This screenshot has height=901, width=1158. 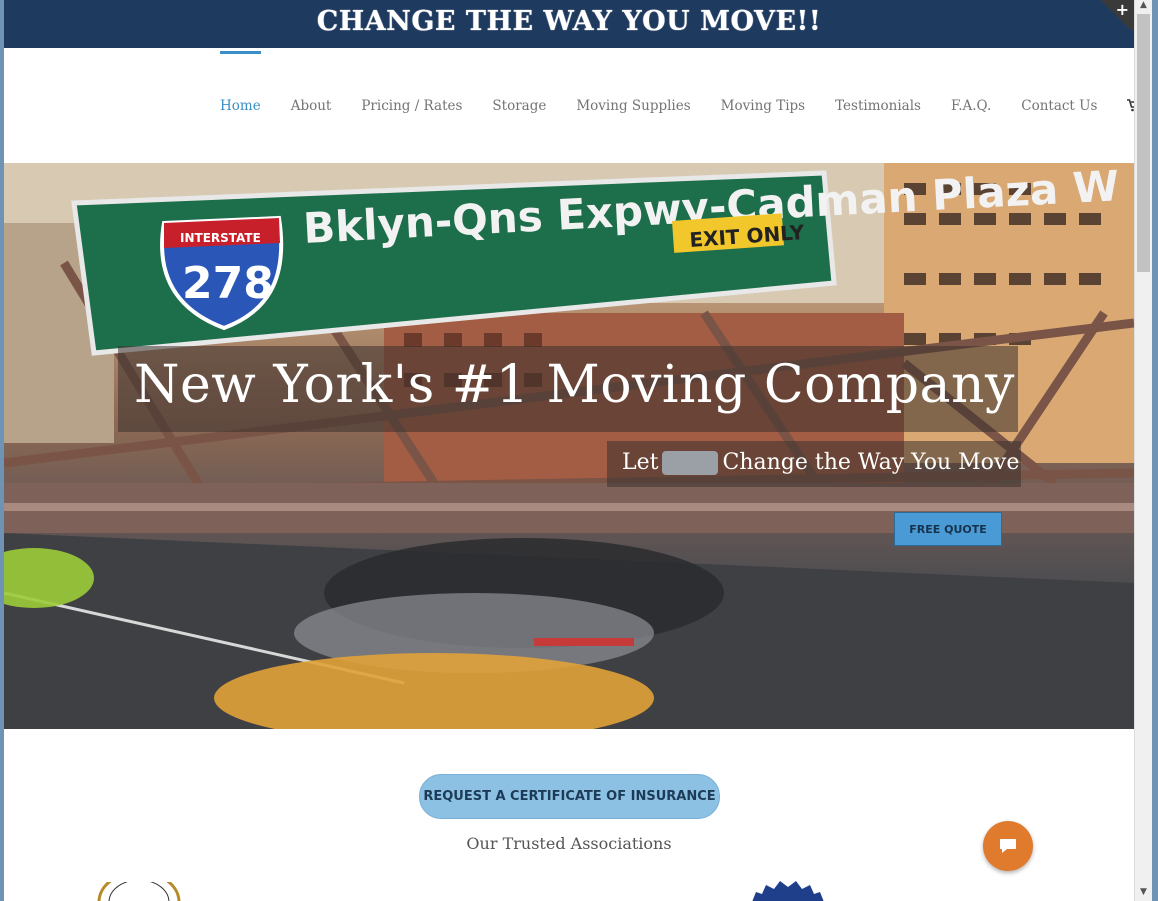 What do you see at coordinates (228, 283) in the screenshot?
I see `shield-number: 278` at bounding box center [228, 283].